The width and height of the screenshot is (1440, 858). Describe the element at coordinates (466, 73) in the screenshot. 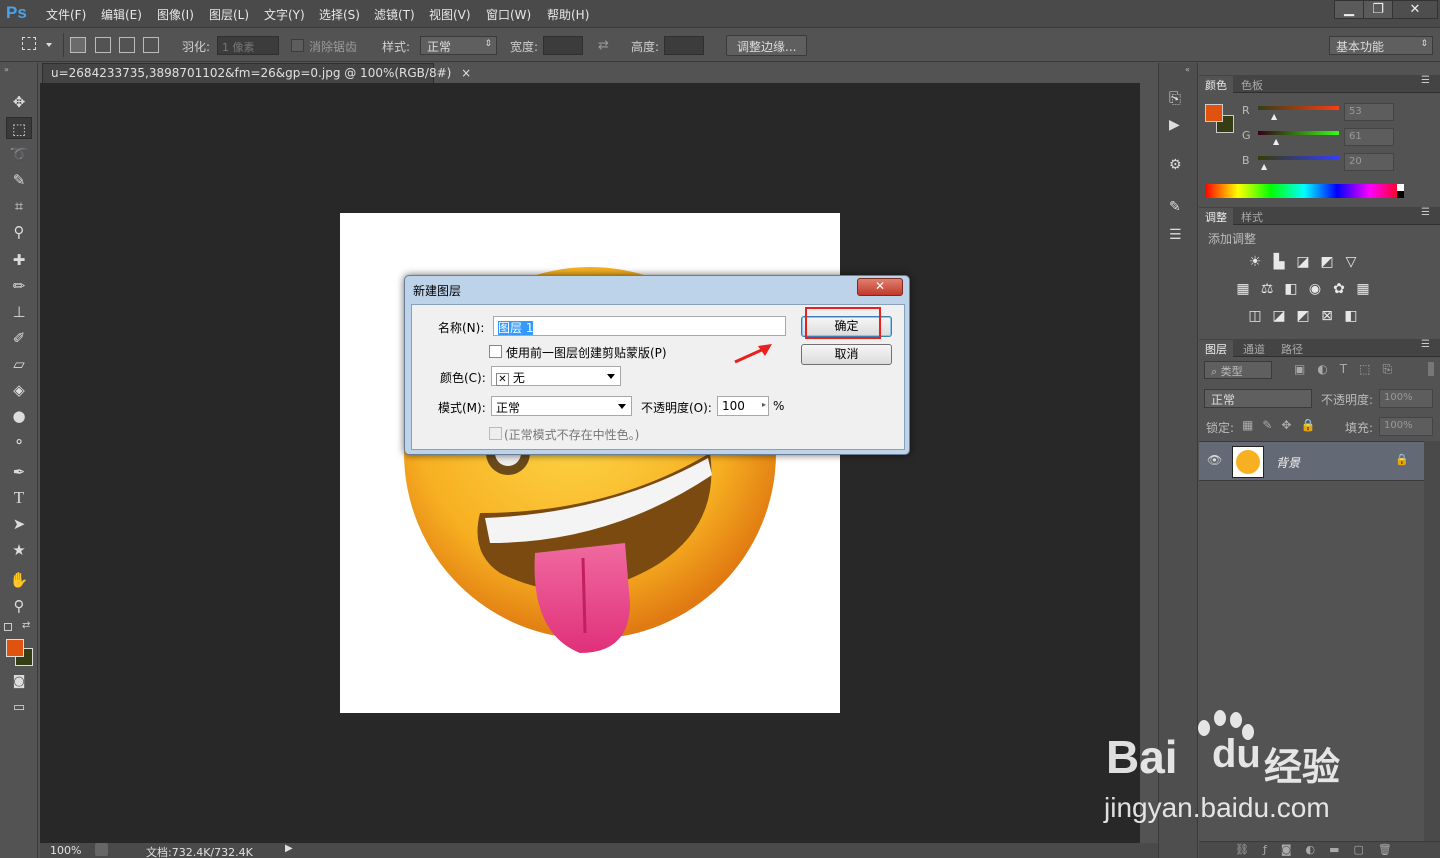

I see `close-tab-icon: ×` at that location.